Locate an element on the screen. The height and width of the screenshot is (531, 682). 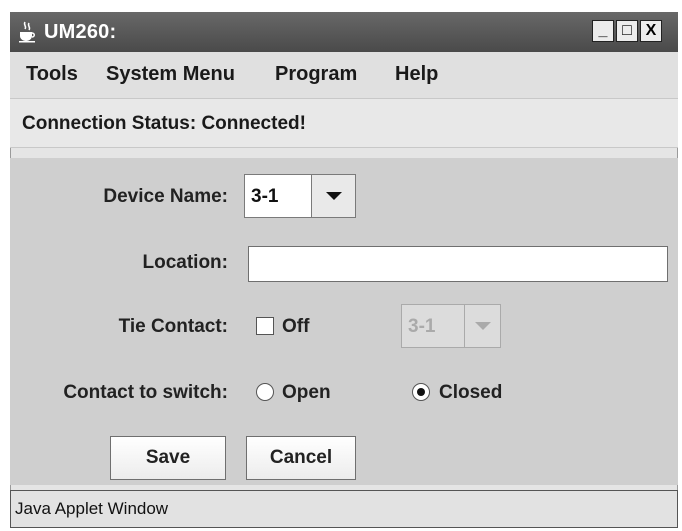
menu-tools: Tools is located at coordinates (52, 74).